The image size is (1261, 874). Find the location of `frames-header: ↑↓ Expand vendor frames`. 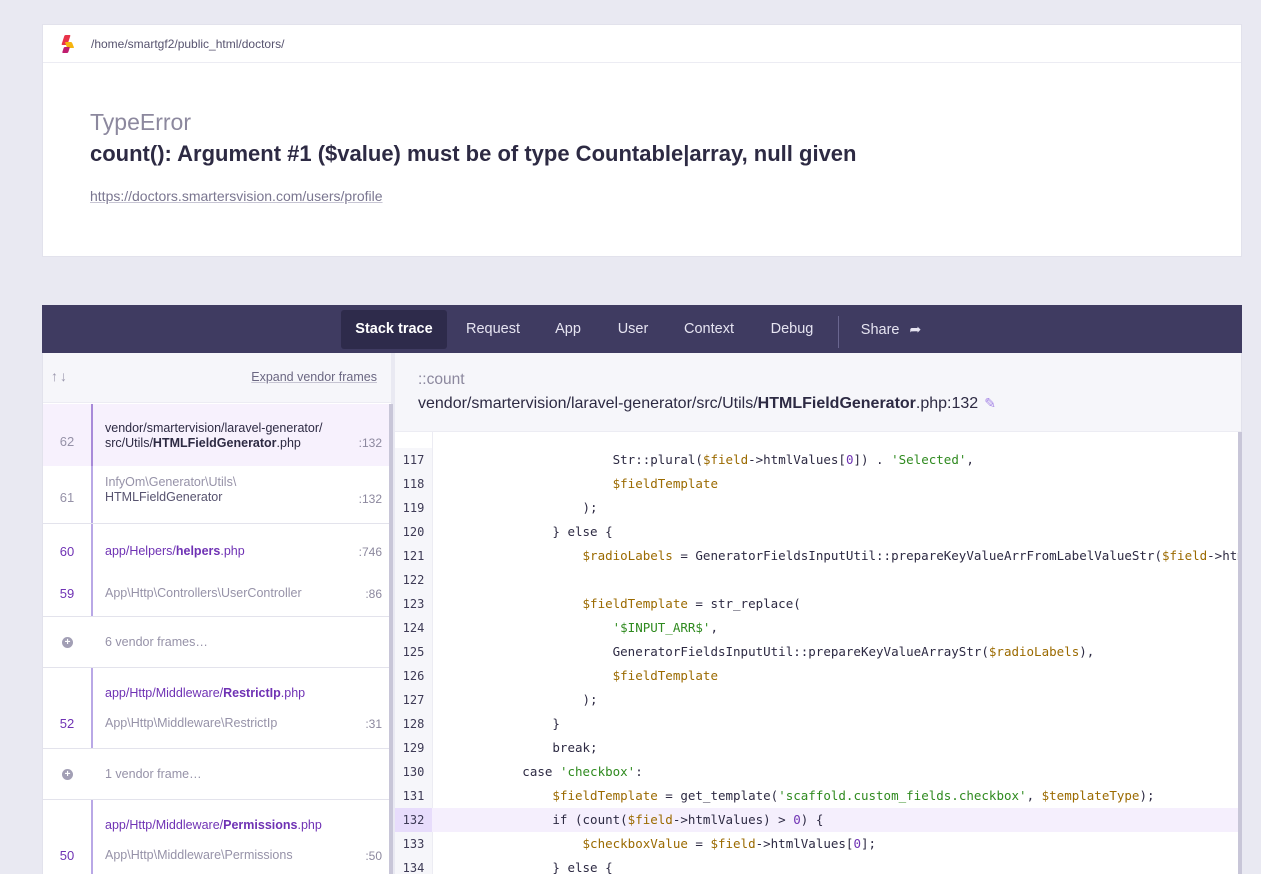

frames-header: ↑↓ Expand vendor frames is located at coordinates (217, 378).